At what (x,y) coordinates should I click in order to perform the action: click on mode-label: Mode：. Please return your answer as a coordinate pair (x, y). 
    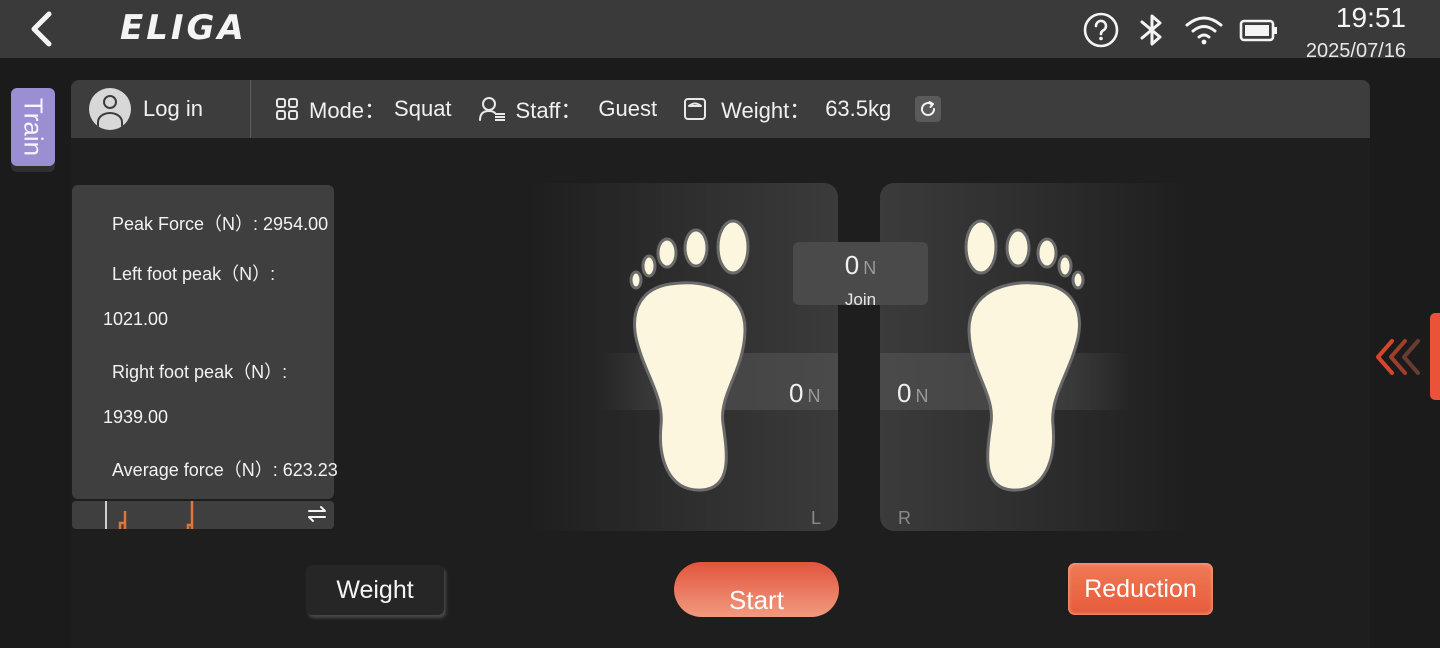
    Looking at the image, I should click on (348, 110).